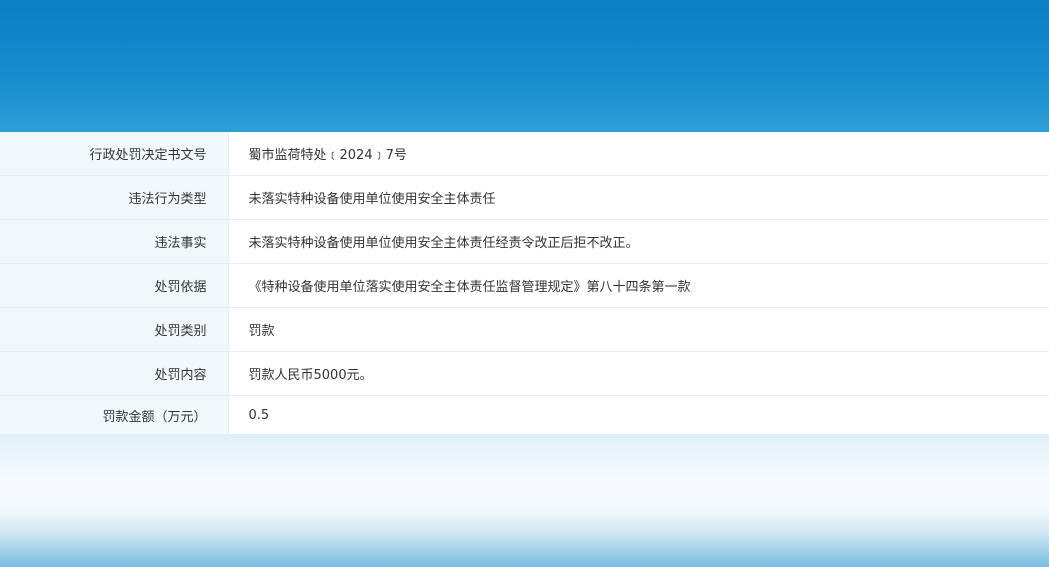 This screenshot has height=567, width=1049. I want to click on field-value: 未落实特种设备使用单位使用安全主体责任, so click(638, 197).